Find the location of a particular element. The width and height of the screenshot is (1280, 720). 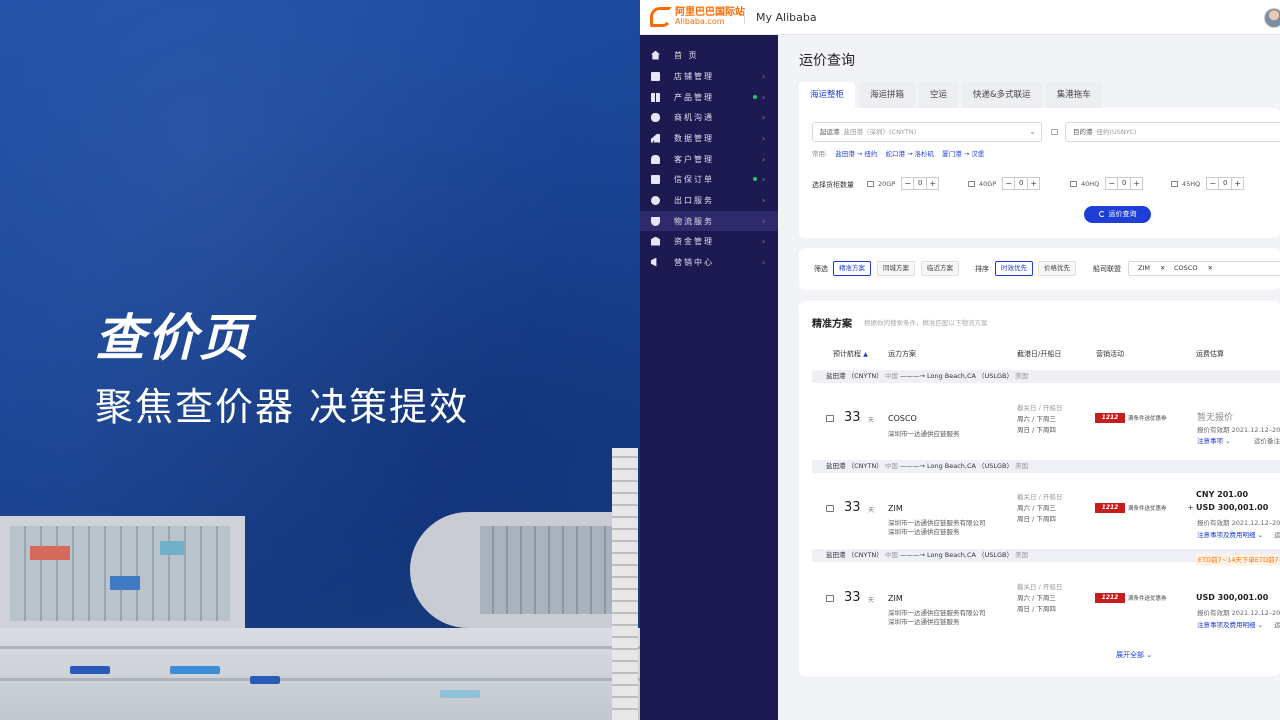

alibaba-logo-icon is located at coordinates (661, 17).